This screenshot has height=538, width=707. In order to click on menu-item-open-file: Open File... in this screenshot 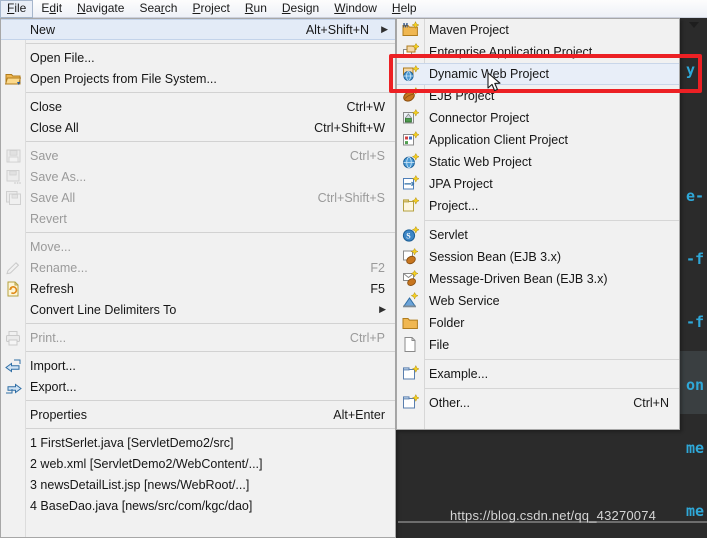, I will do `click(198, 57)`.